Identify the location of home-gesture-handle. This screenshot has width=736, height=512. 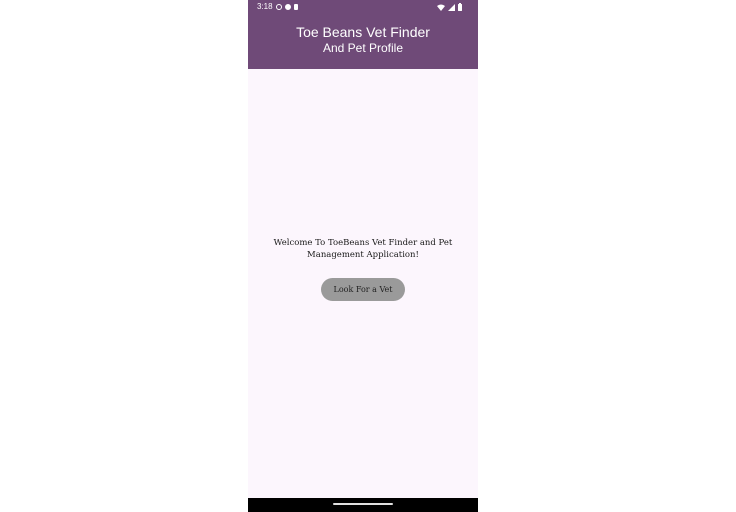
(363, 504).